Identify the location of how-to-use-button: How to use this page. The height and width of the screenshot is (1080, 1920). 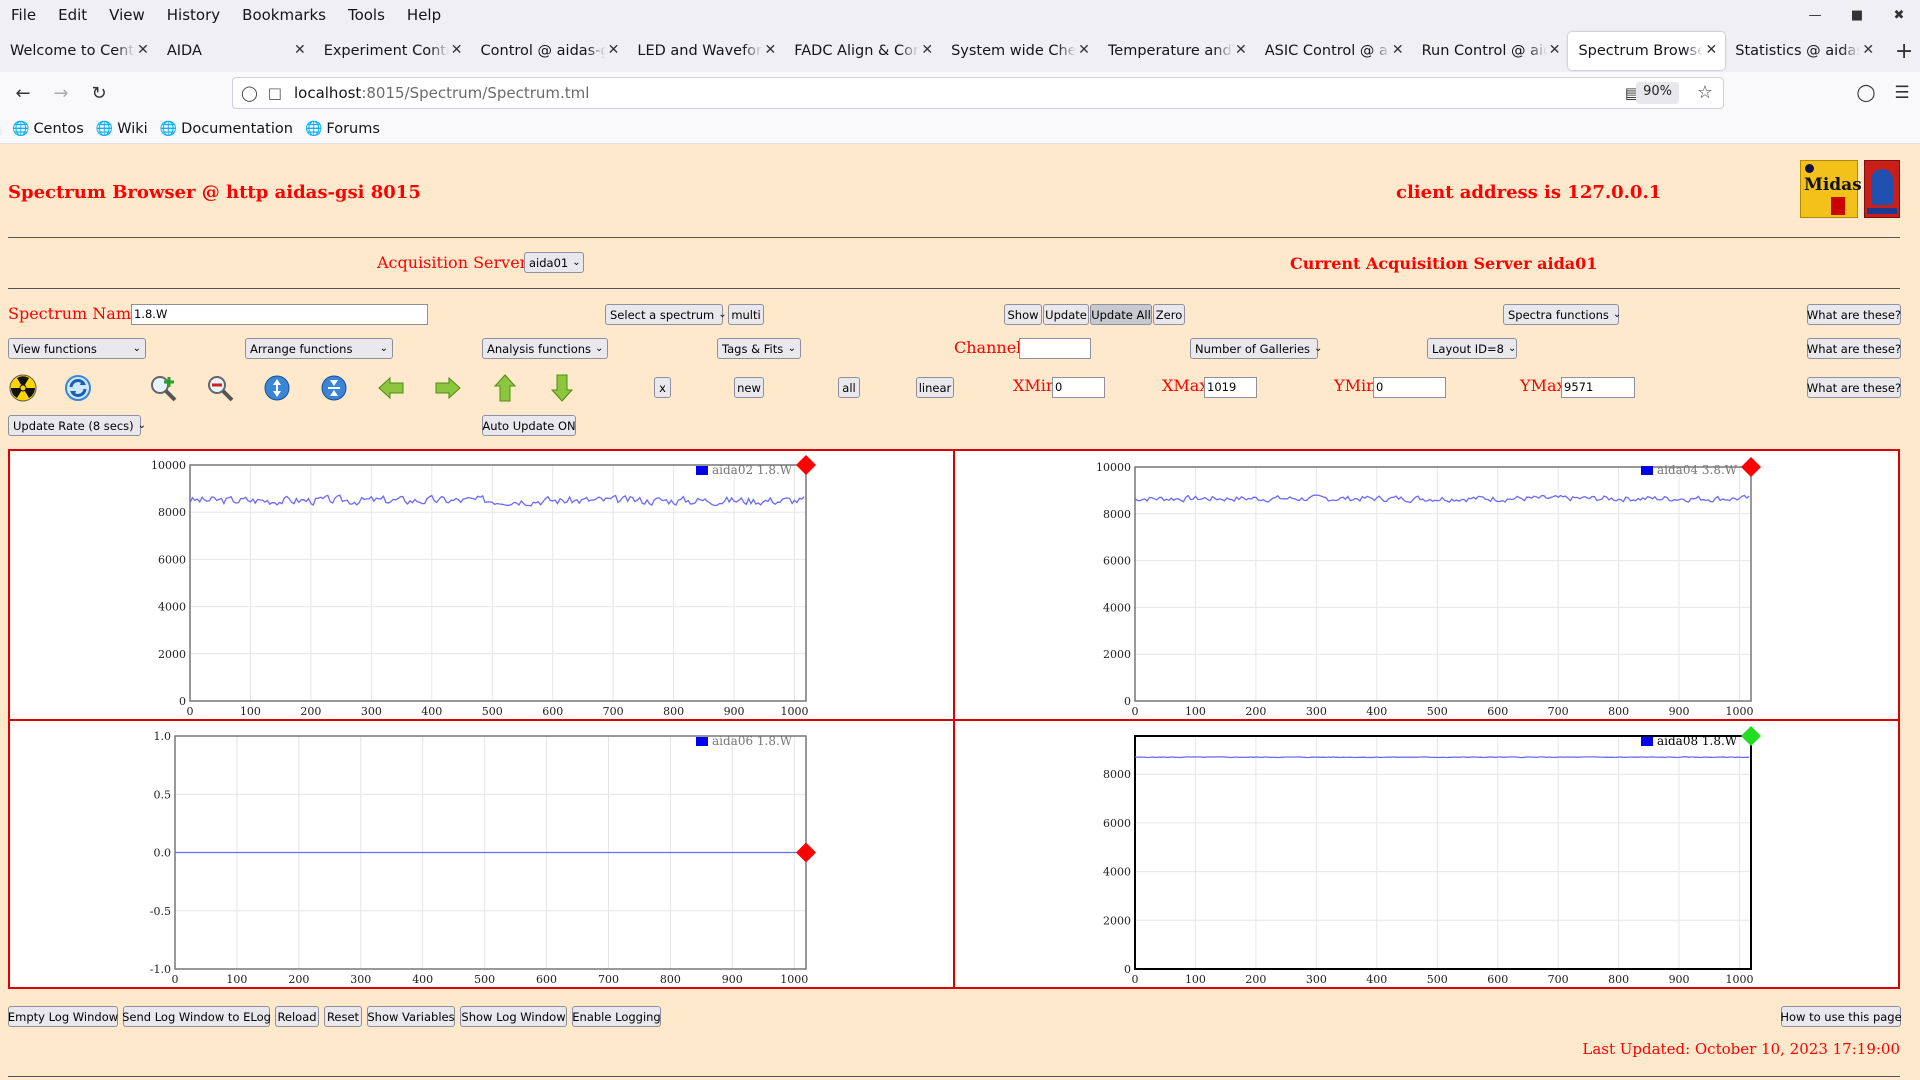
(1841, 1016).